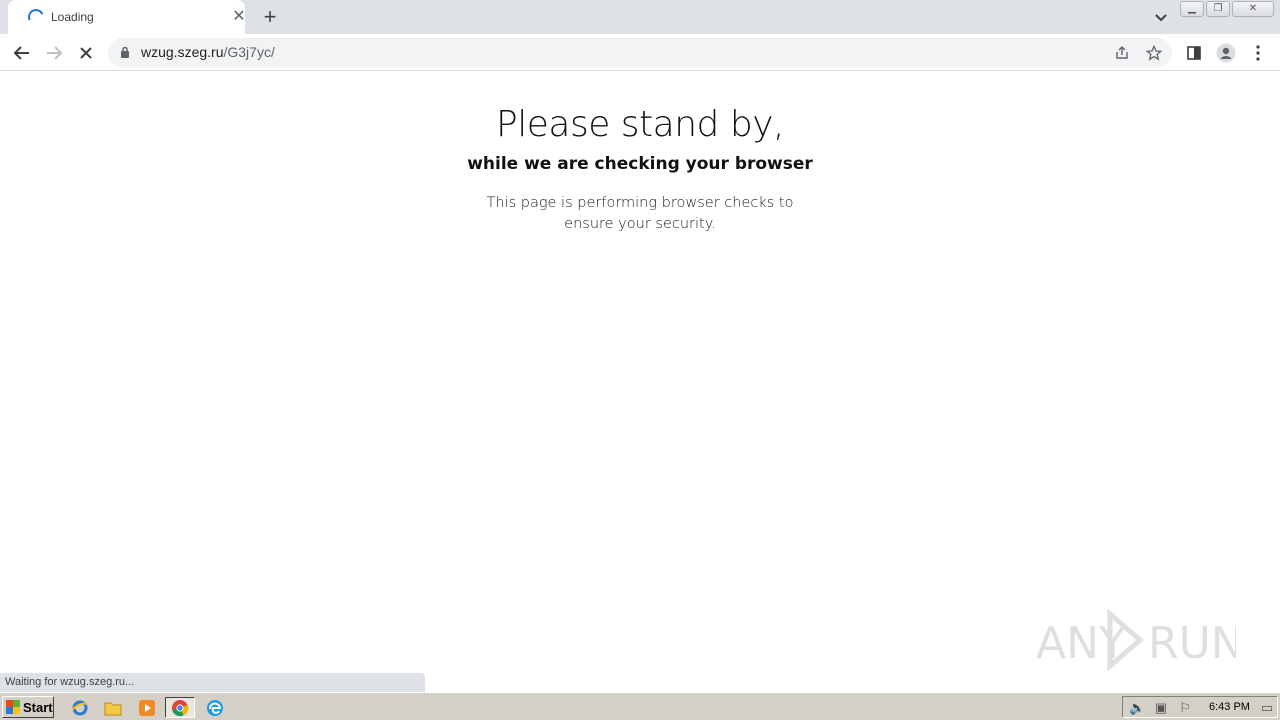  Describe the element at coordinates (1192, 9) in the screenshot. I see `minimize-button: ▁` at that location.